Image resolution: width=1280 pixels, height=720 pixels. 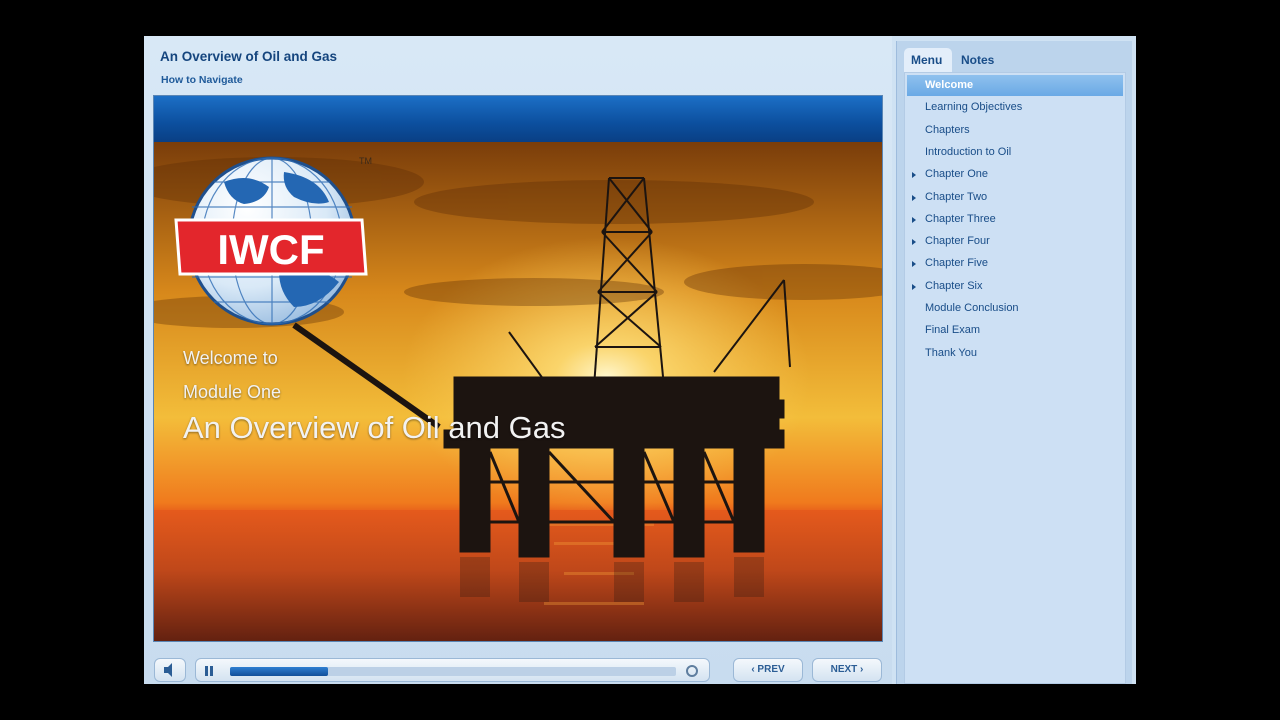 I want to click on menu-item: Chapter Three, so click(x=1015, y=219).